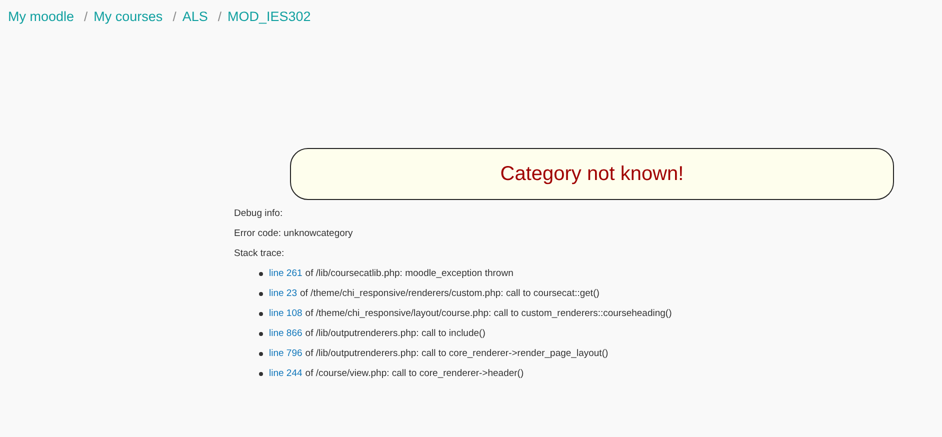 The image size is (942, 437). Describe the element at coordinates (450, 294) in the screenshot. I see `trace-text: of /theme/chi_responsive/renderers/custom.php: call to coursecat::get()` at that location.